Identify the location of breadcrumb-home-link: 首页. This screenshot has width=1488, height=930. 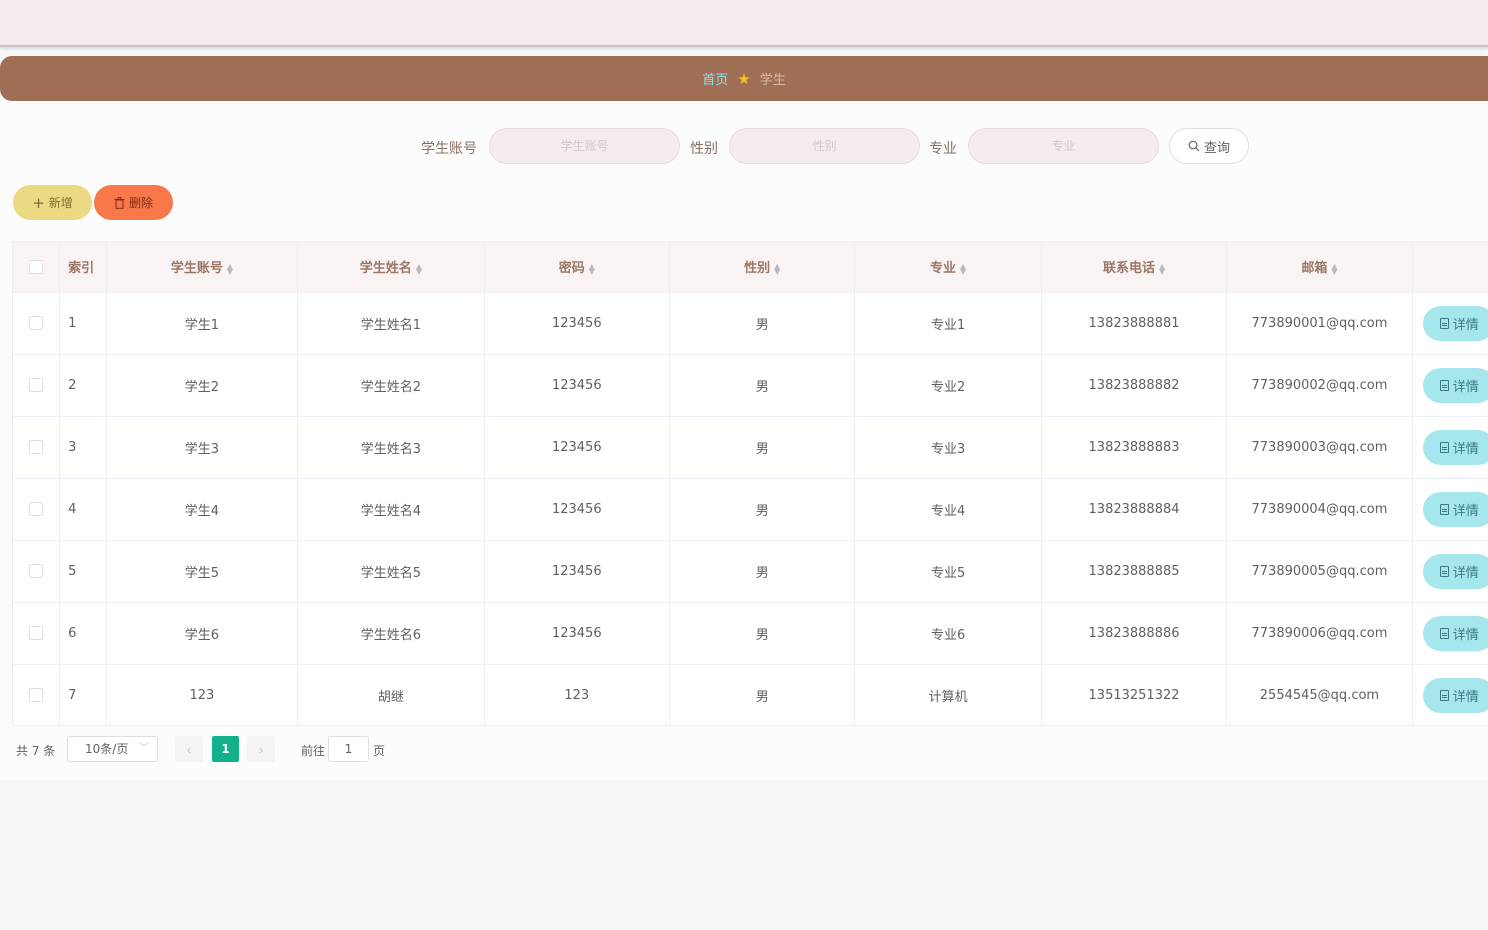
(715, 78).